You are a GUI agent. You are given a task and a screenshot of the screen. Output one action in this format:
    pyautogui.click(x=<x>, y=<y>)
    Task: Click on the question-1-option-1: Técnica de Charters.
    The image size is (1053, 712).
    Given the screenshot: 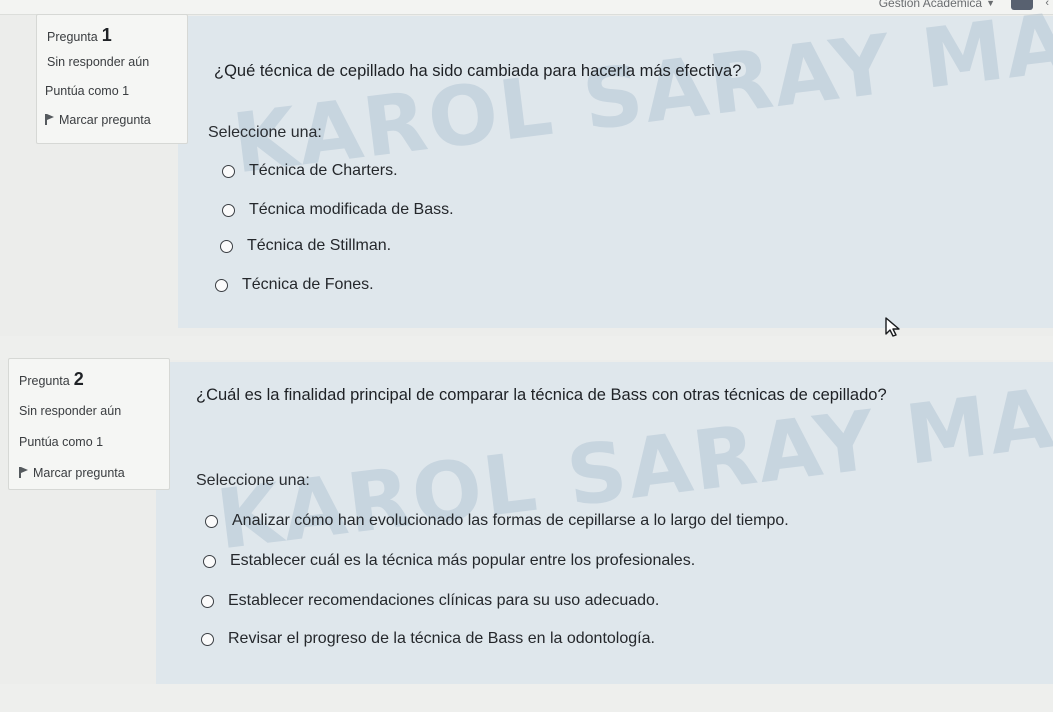 What is the action you would take?
    pyautogui.click(x=310, y=171)
    